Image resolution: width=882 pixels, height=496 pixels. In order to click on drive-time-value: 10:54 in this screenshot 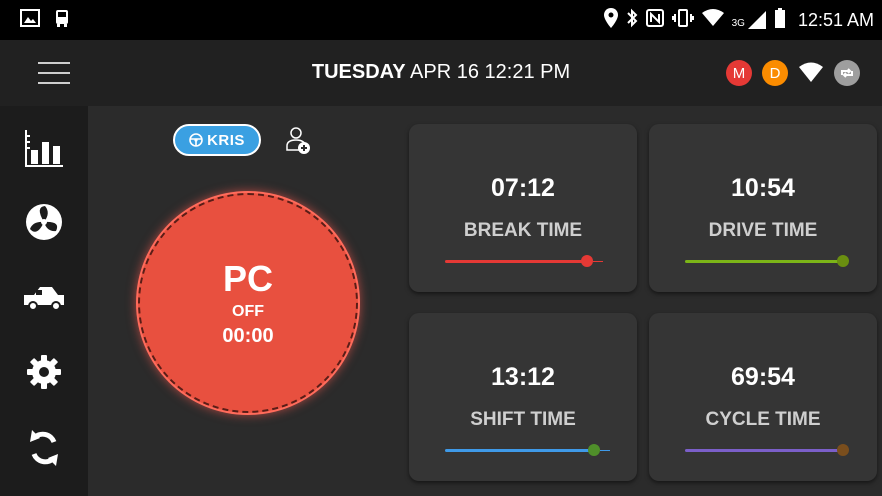, I will do `click(763, 188)`.